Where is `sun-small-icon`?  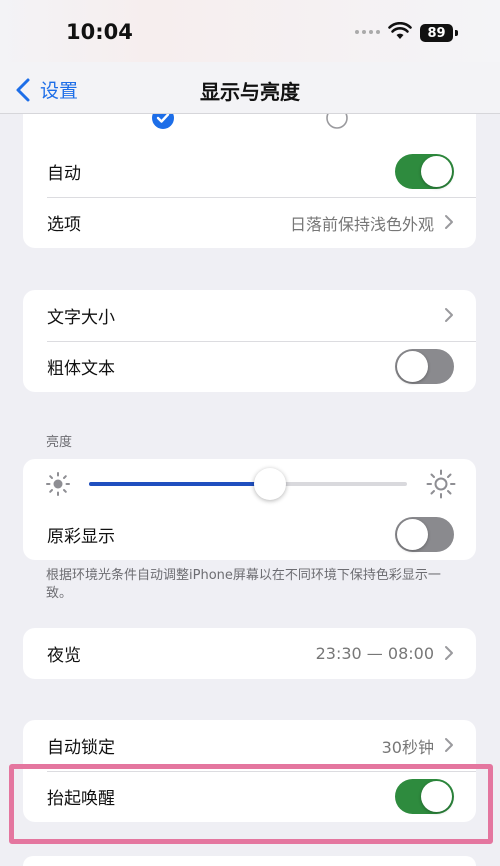 sun-small-icon is located at coordinates (58, 484).